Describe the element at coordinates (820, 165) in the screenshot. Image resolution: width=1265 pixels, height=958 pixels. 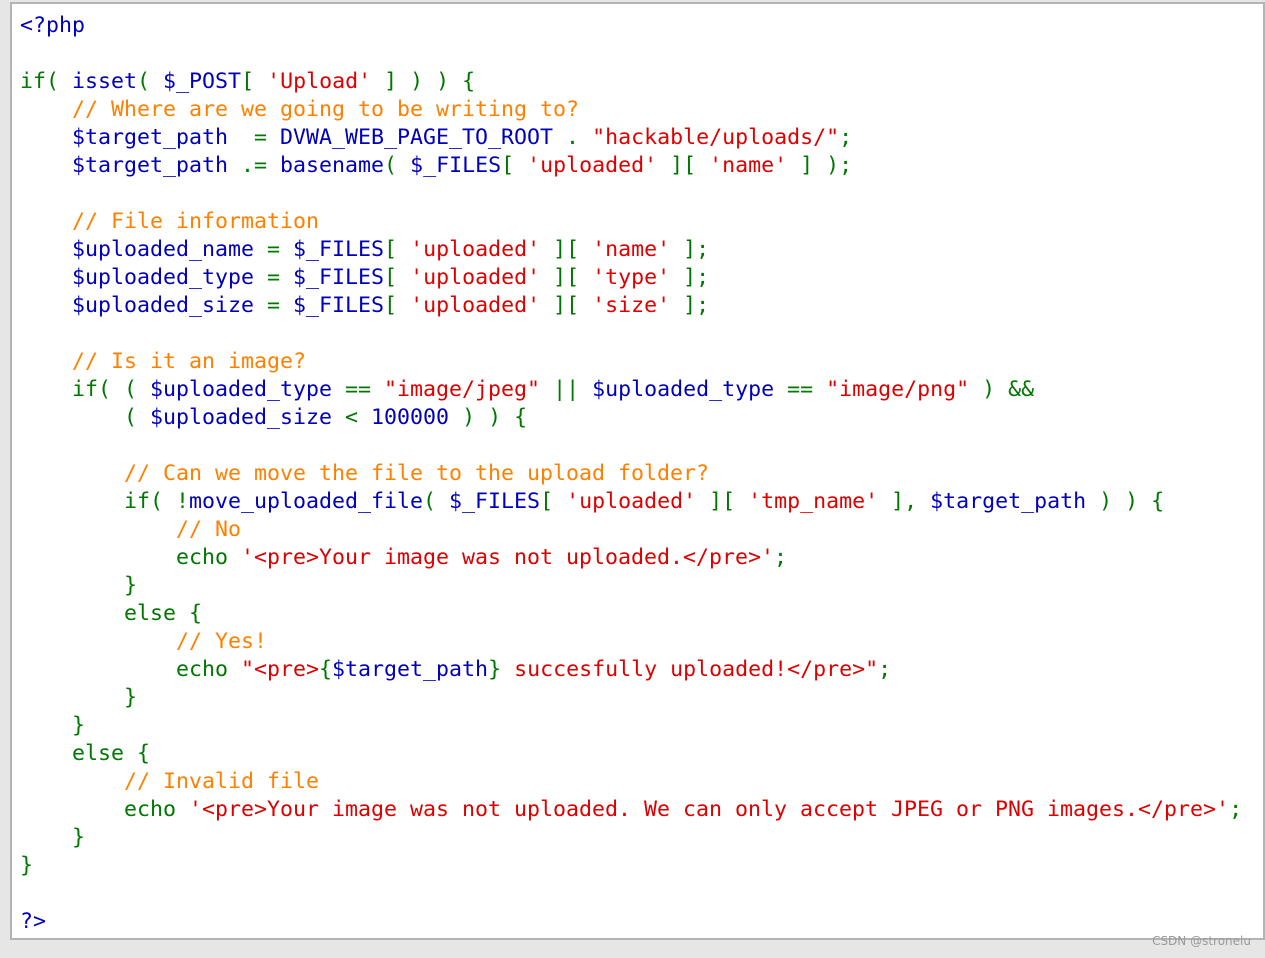
I see `code-token-keyword: ] );` at that location.